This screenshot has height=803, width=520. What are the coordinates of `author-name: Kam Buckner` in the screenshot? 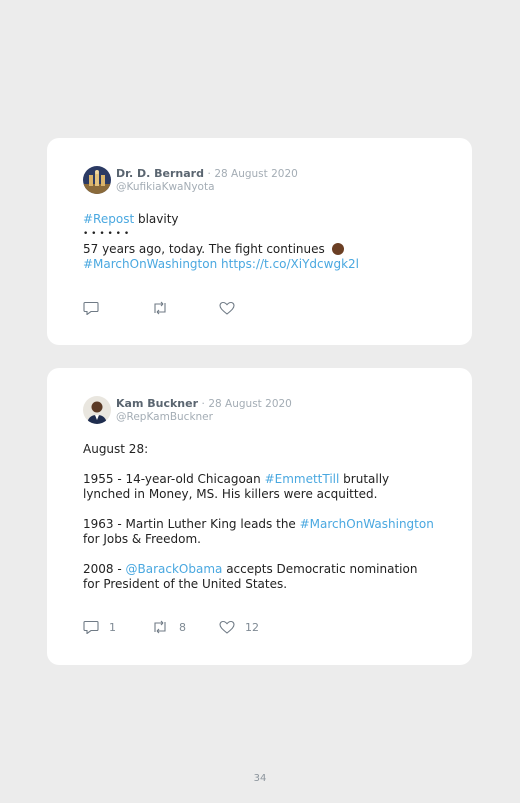 It's located at (157, 403).